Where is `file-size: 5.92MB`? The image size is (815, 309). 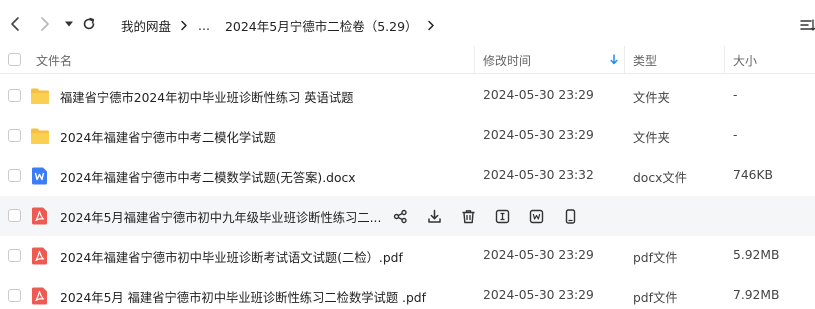
file-size: 5.92MB is located at coordinates (756, 255).